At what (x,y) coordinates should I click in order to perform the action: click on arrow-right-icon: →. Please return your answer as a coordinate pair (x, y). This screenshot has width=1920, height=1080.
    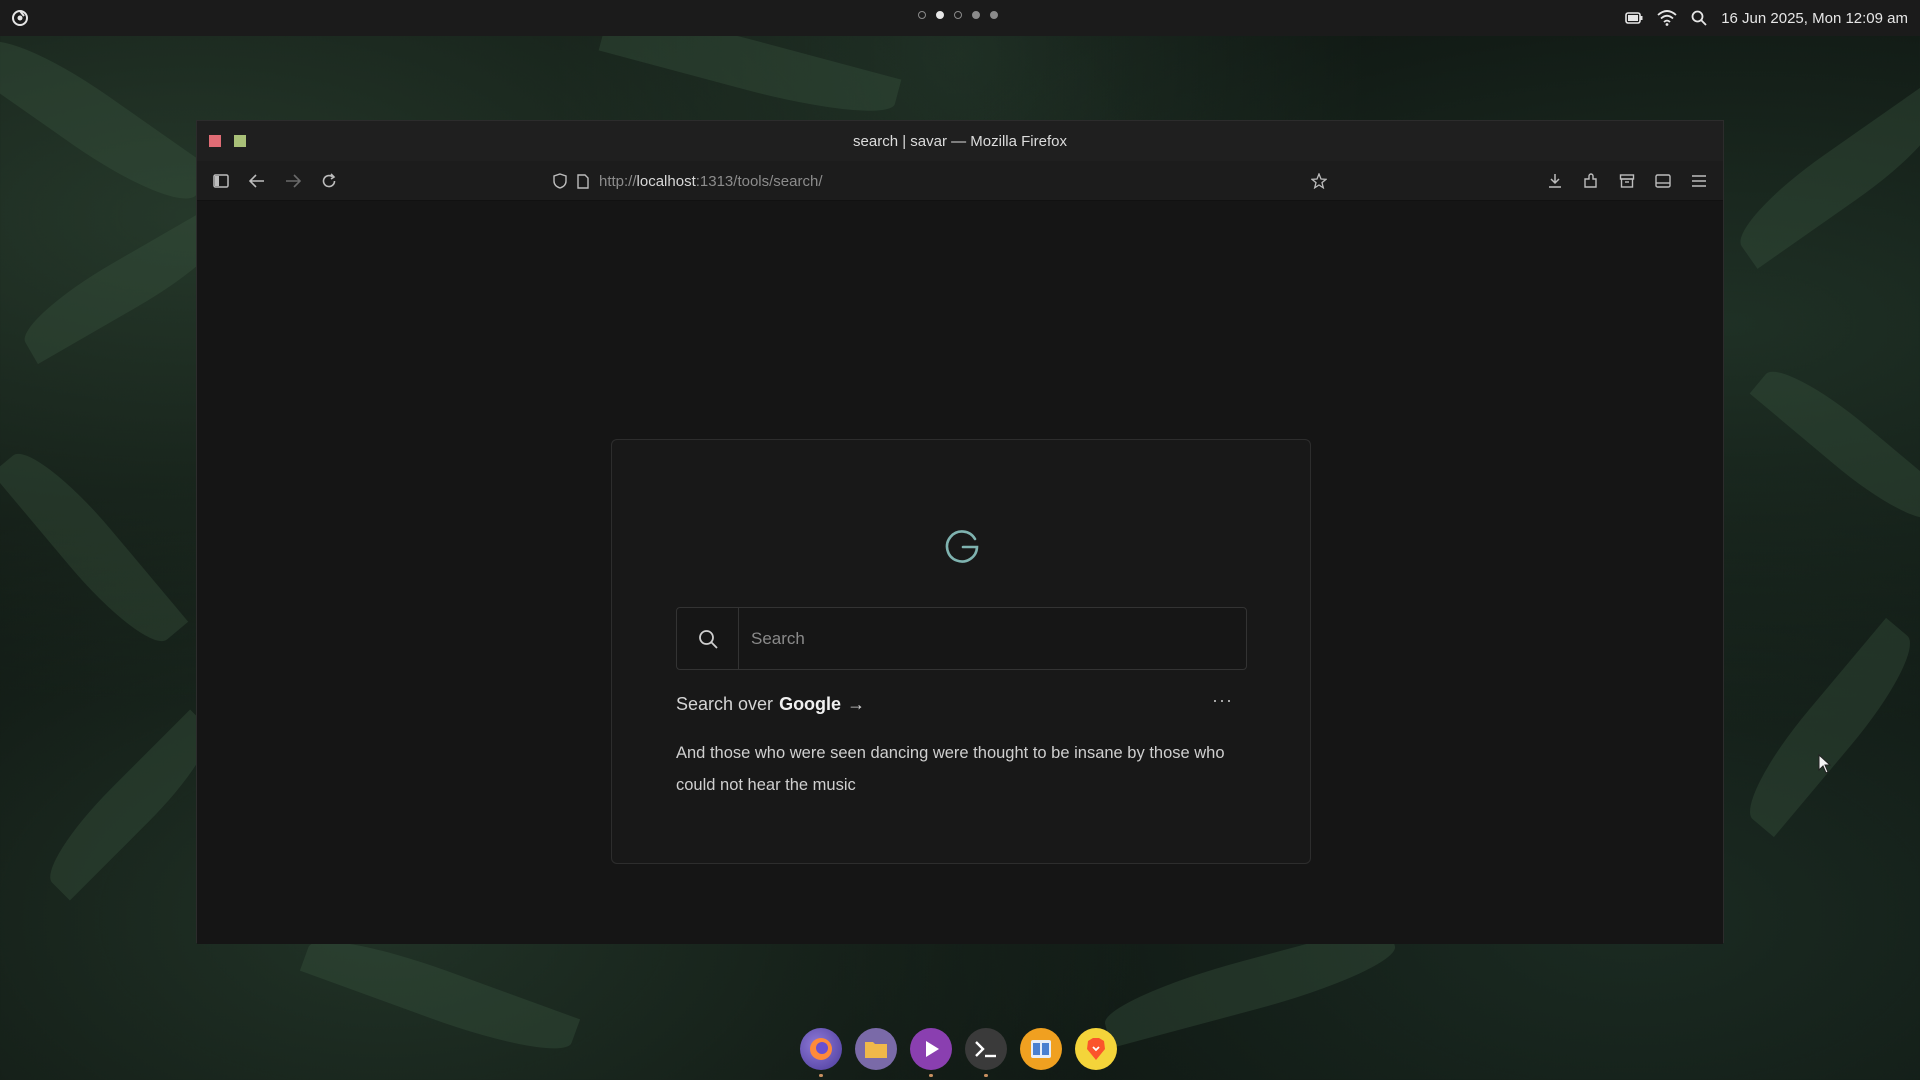
    Looking at the image, I should click on (856, 704).